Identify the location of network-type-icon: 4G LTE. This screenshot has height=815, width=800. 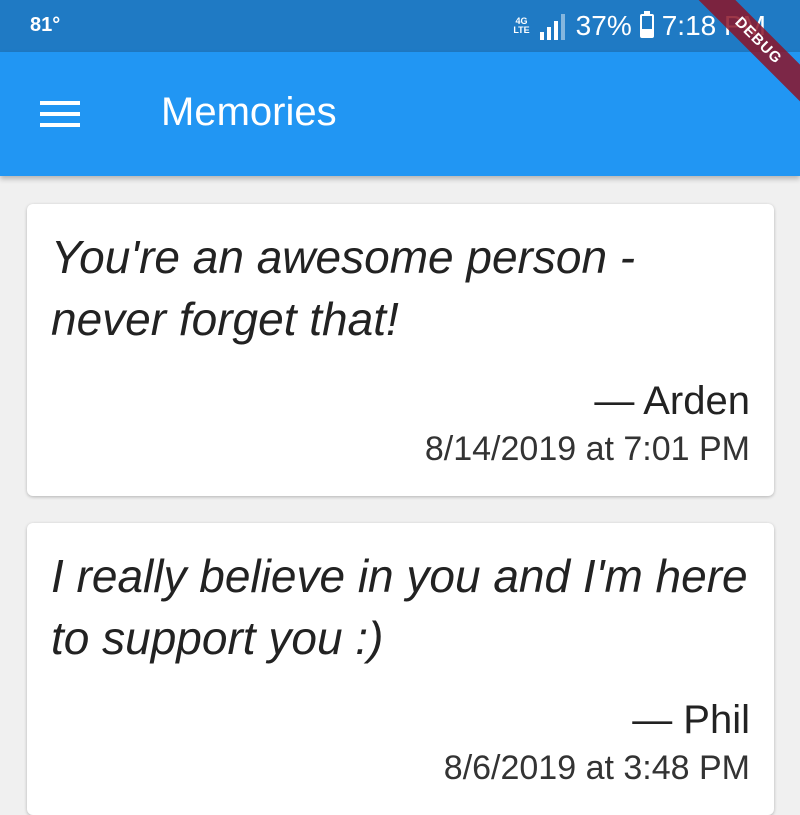
(521, 26).